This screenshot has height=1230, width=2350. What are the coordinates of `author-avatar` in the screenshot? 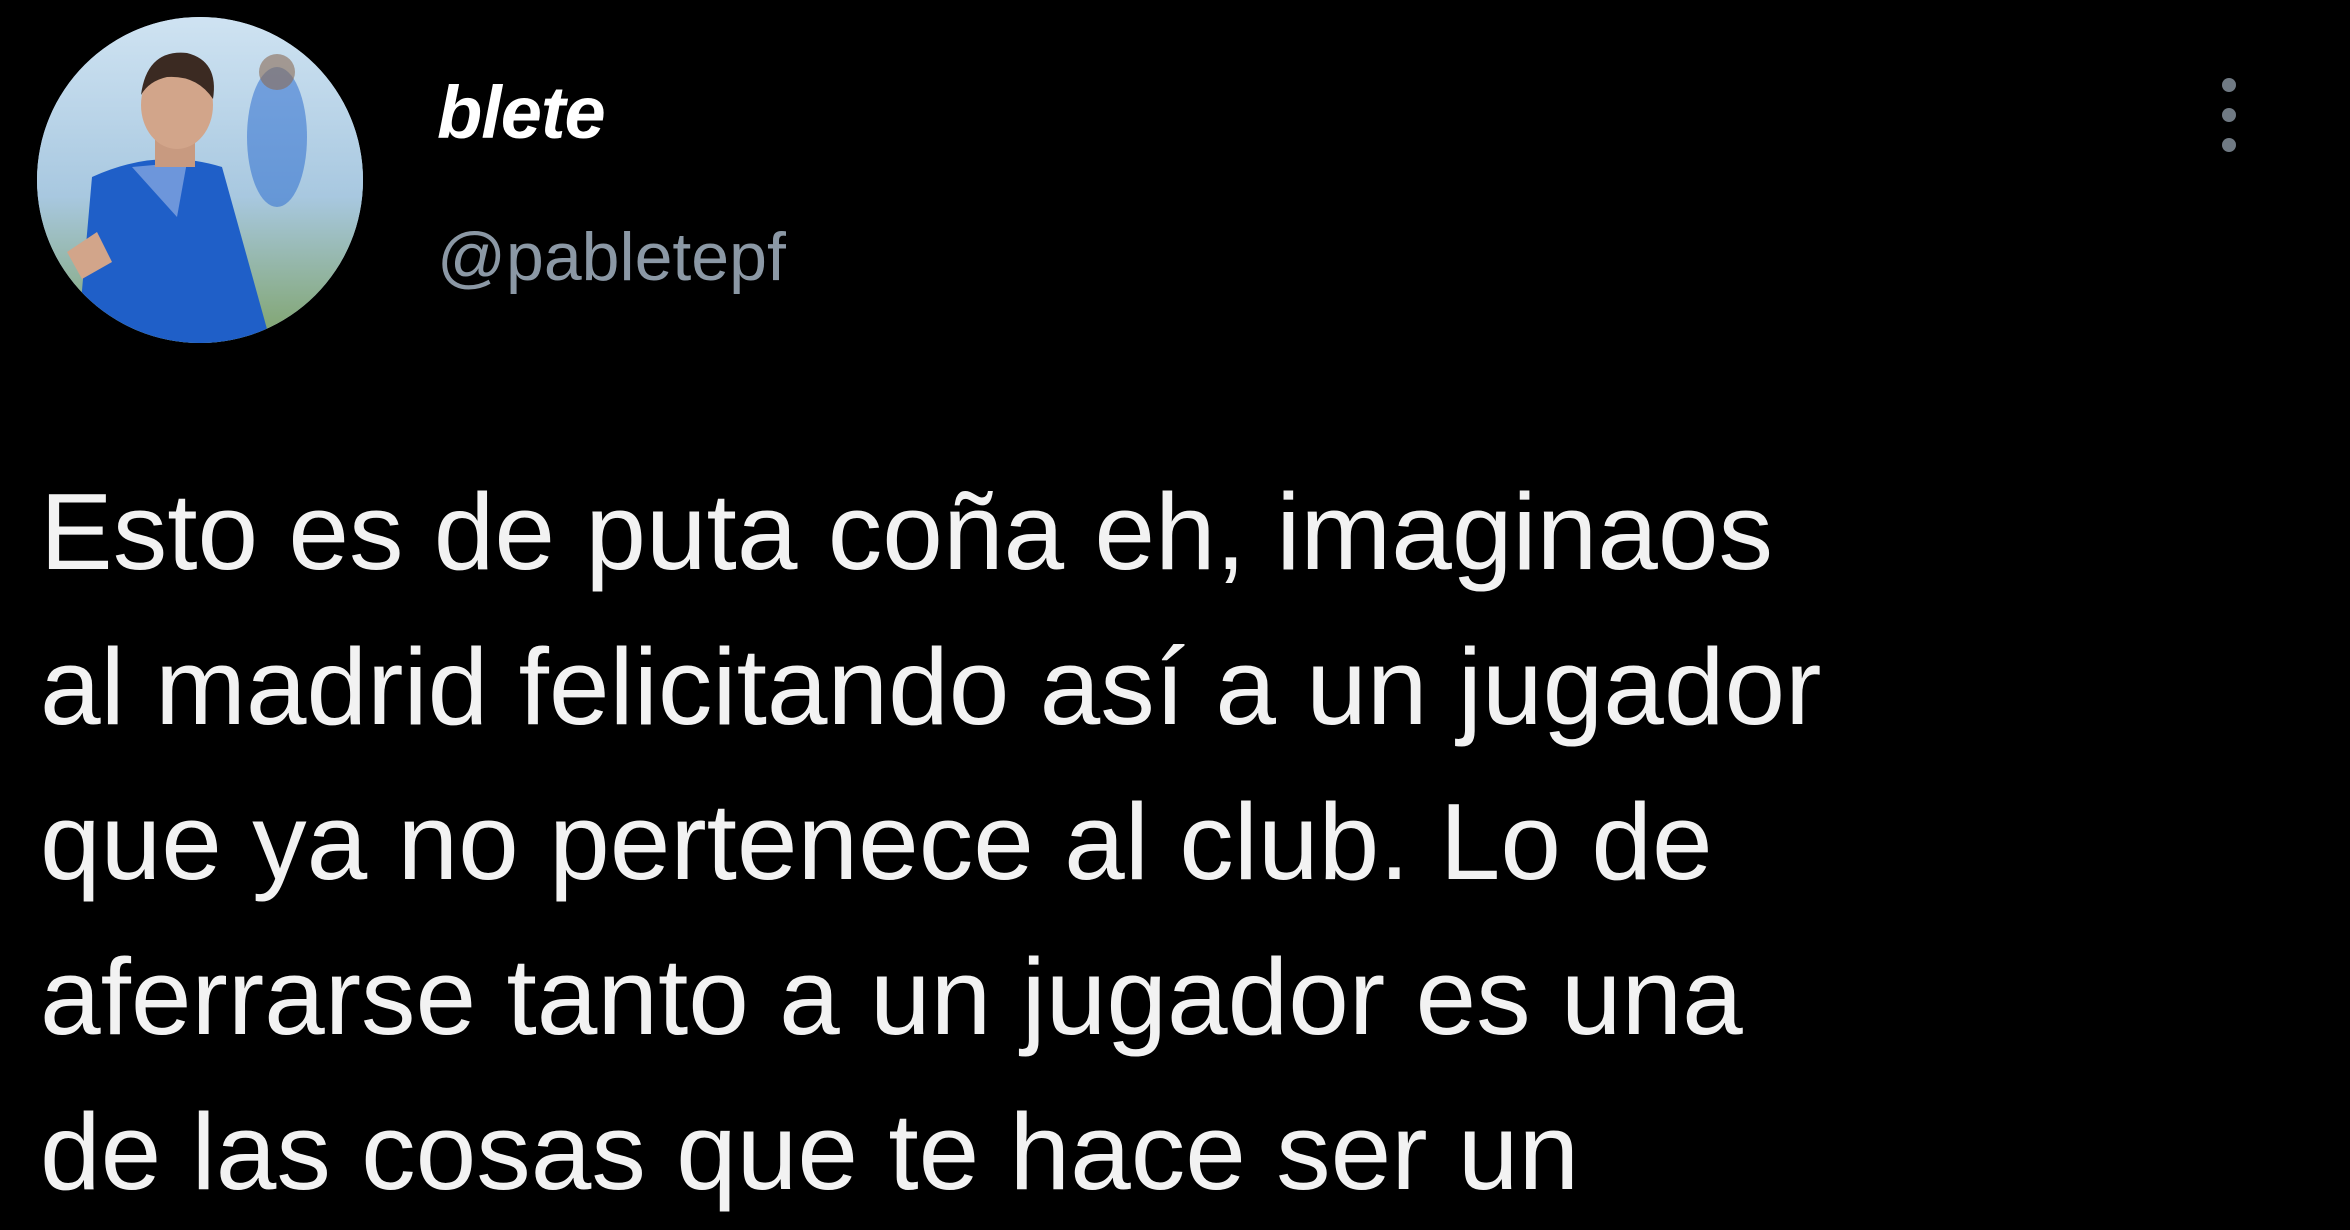 It's located at (200, 180).